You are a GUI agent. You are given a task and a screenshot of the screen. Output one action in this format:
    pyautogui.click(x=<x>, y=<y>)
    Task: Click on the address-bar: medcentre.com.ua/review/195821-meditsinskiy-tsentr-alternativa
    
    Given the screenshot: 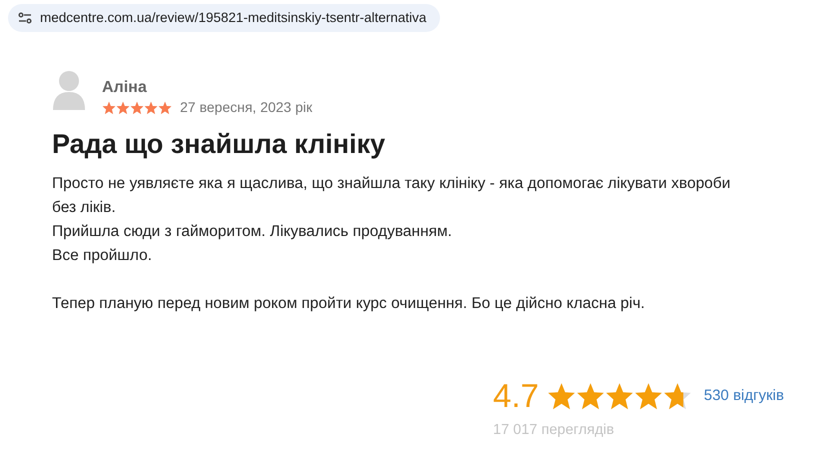 What is the action you would take?
    pyautogui.click(x=224, y=18)
    